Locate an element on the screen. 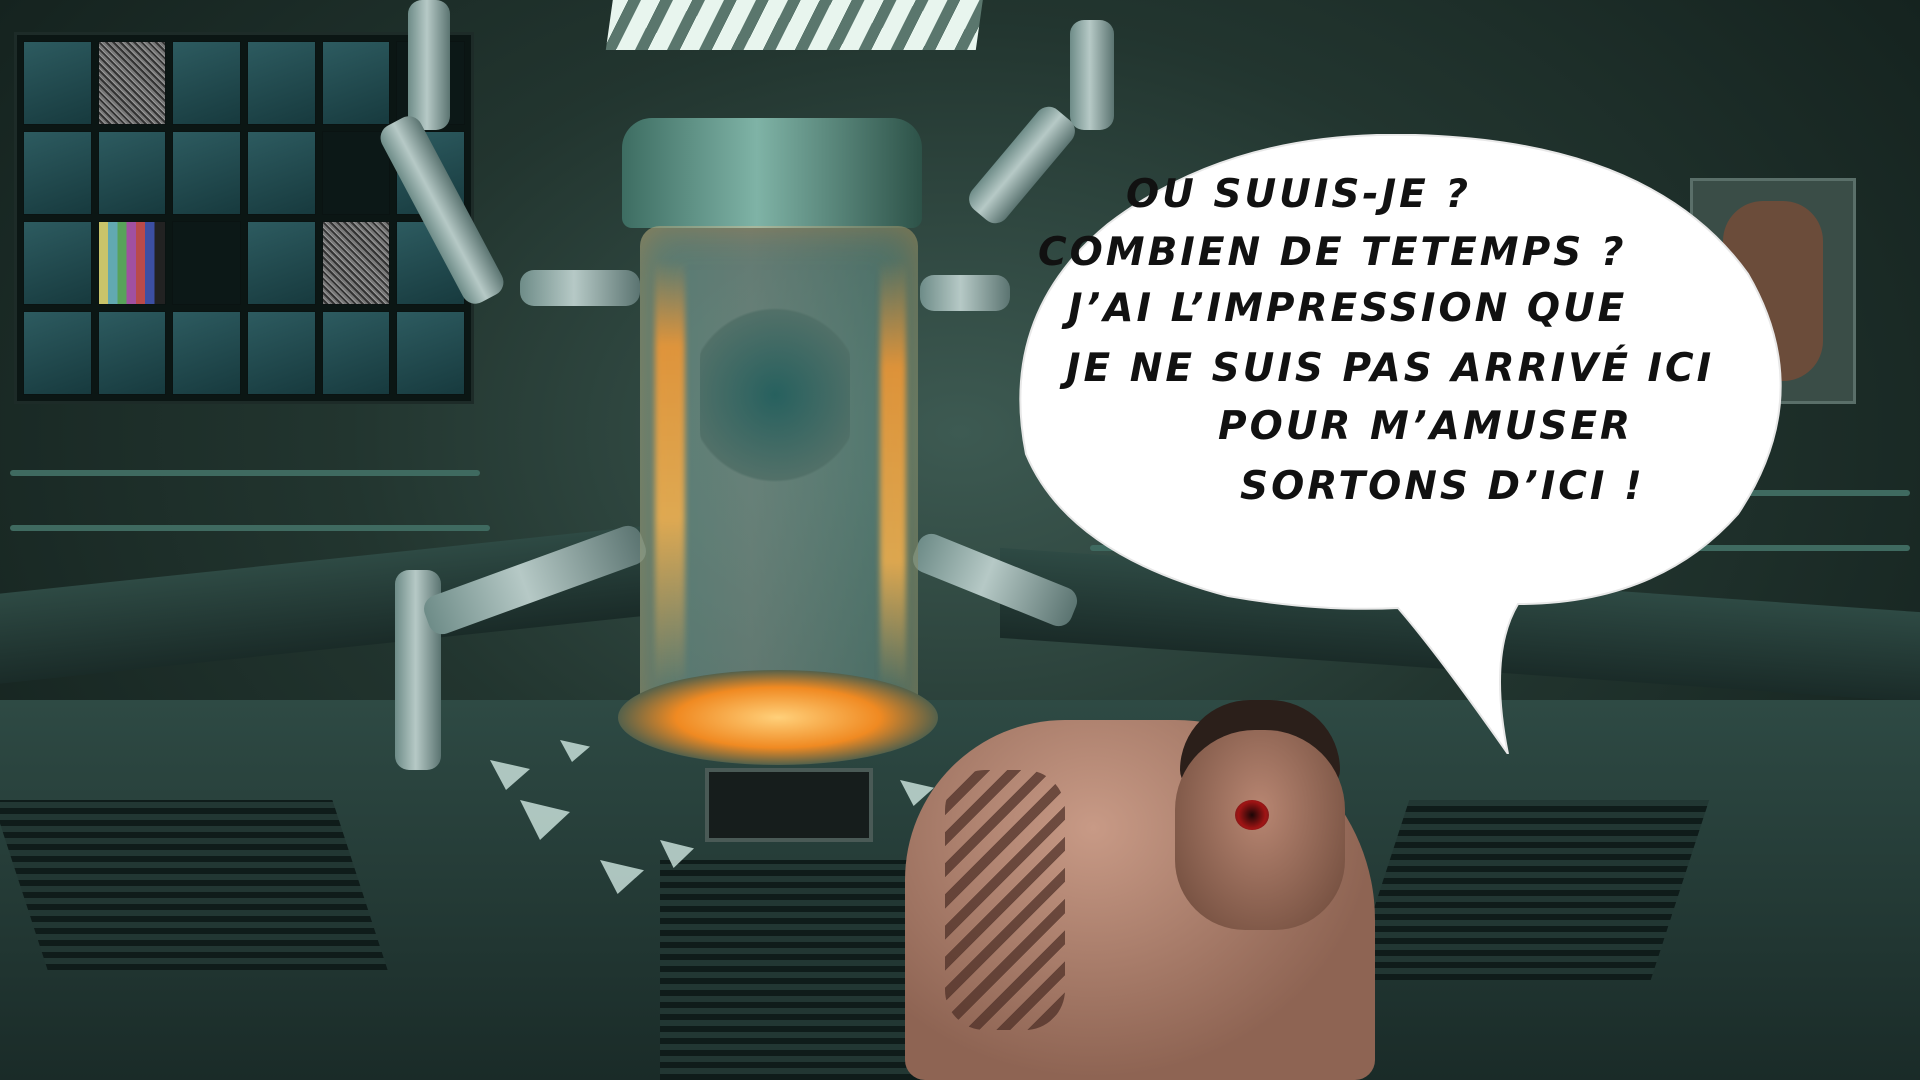 The height and width of the screenshot is (1080, 1920). speech-line: OU SUUIS-JE ? is located at coordinates (1298, 194).